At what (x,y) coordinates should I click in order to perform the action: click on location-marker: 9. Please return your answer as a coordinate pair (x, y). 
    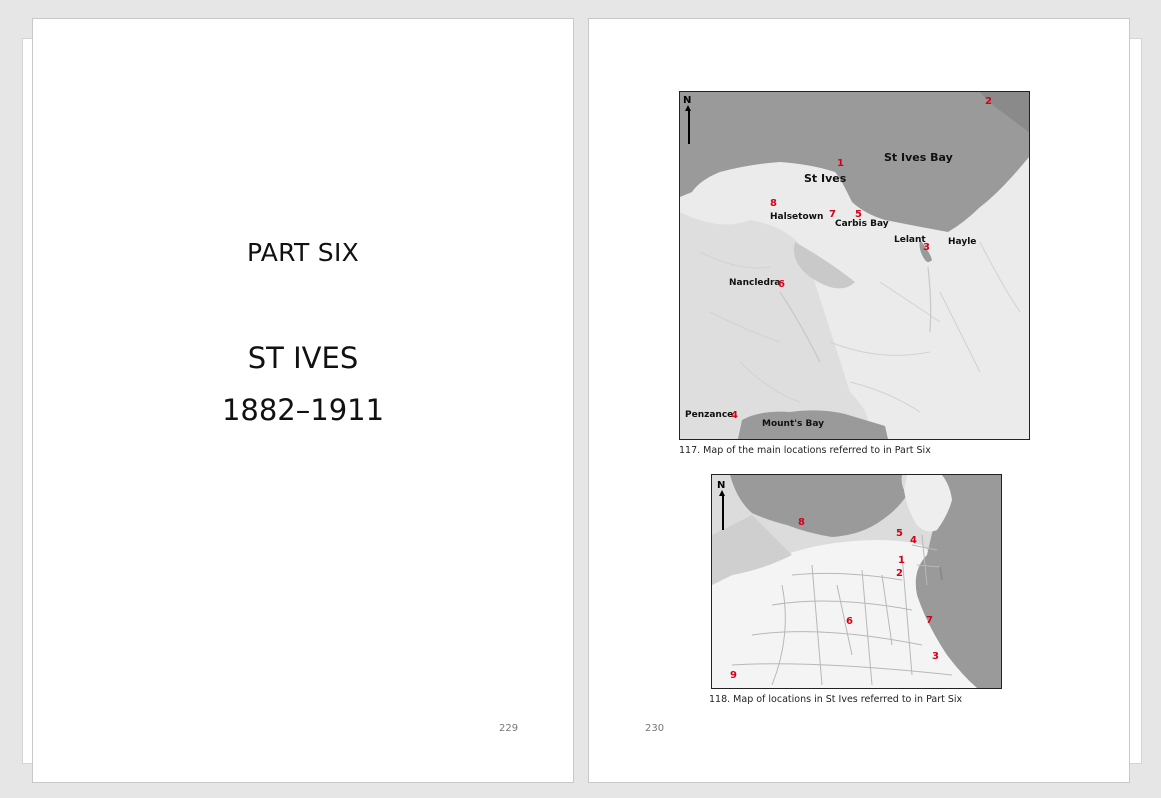
    Looking at the image, I should click on (733, 675).